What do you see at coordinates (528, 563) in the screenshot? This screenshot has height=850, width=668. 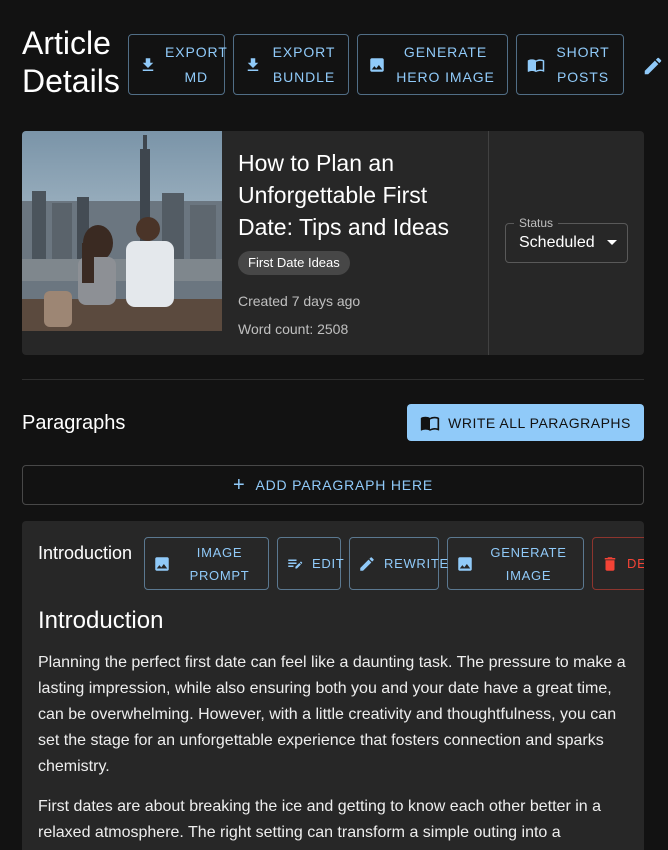 I see `generate-image-label: Generate Image` at bounding box center [528, 563].